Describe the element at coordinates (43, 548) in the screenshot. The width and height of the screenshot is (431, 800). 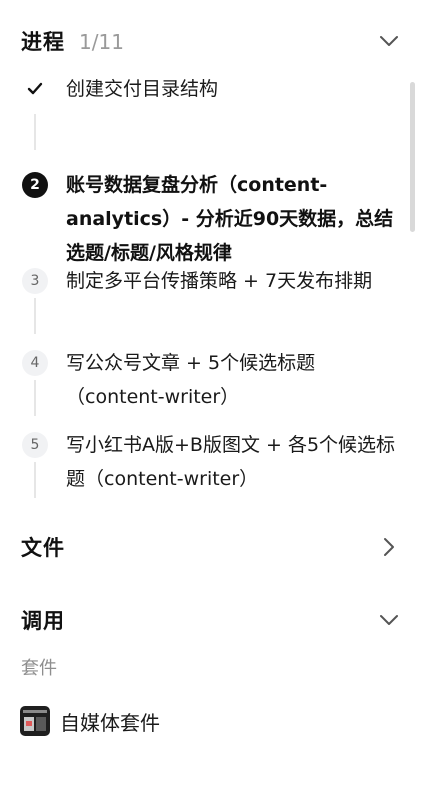
I see `files-title: 文件` at that location.